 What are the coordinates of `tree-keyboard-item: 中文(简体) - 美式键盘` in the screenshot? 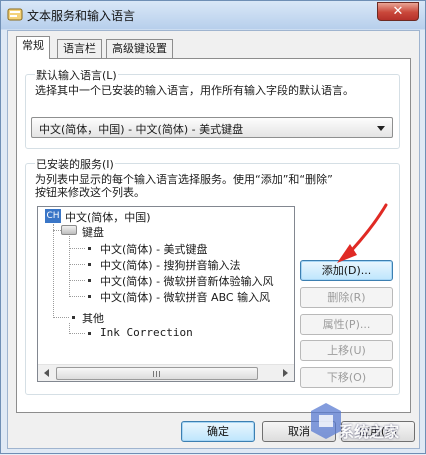 It's located at (154, 249).